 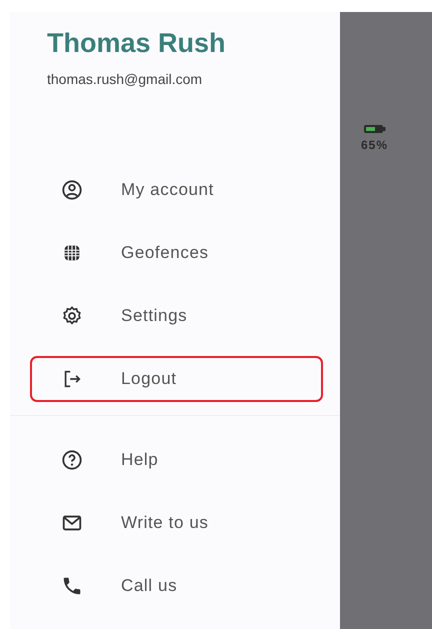 What do you see at coordinates (176, 523) in the screenshot?
I see `menu-item: Write to us` at bounding box center [176, 523].